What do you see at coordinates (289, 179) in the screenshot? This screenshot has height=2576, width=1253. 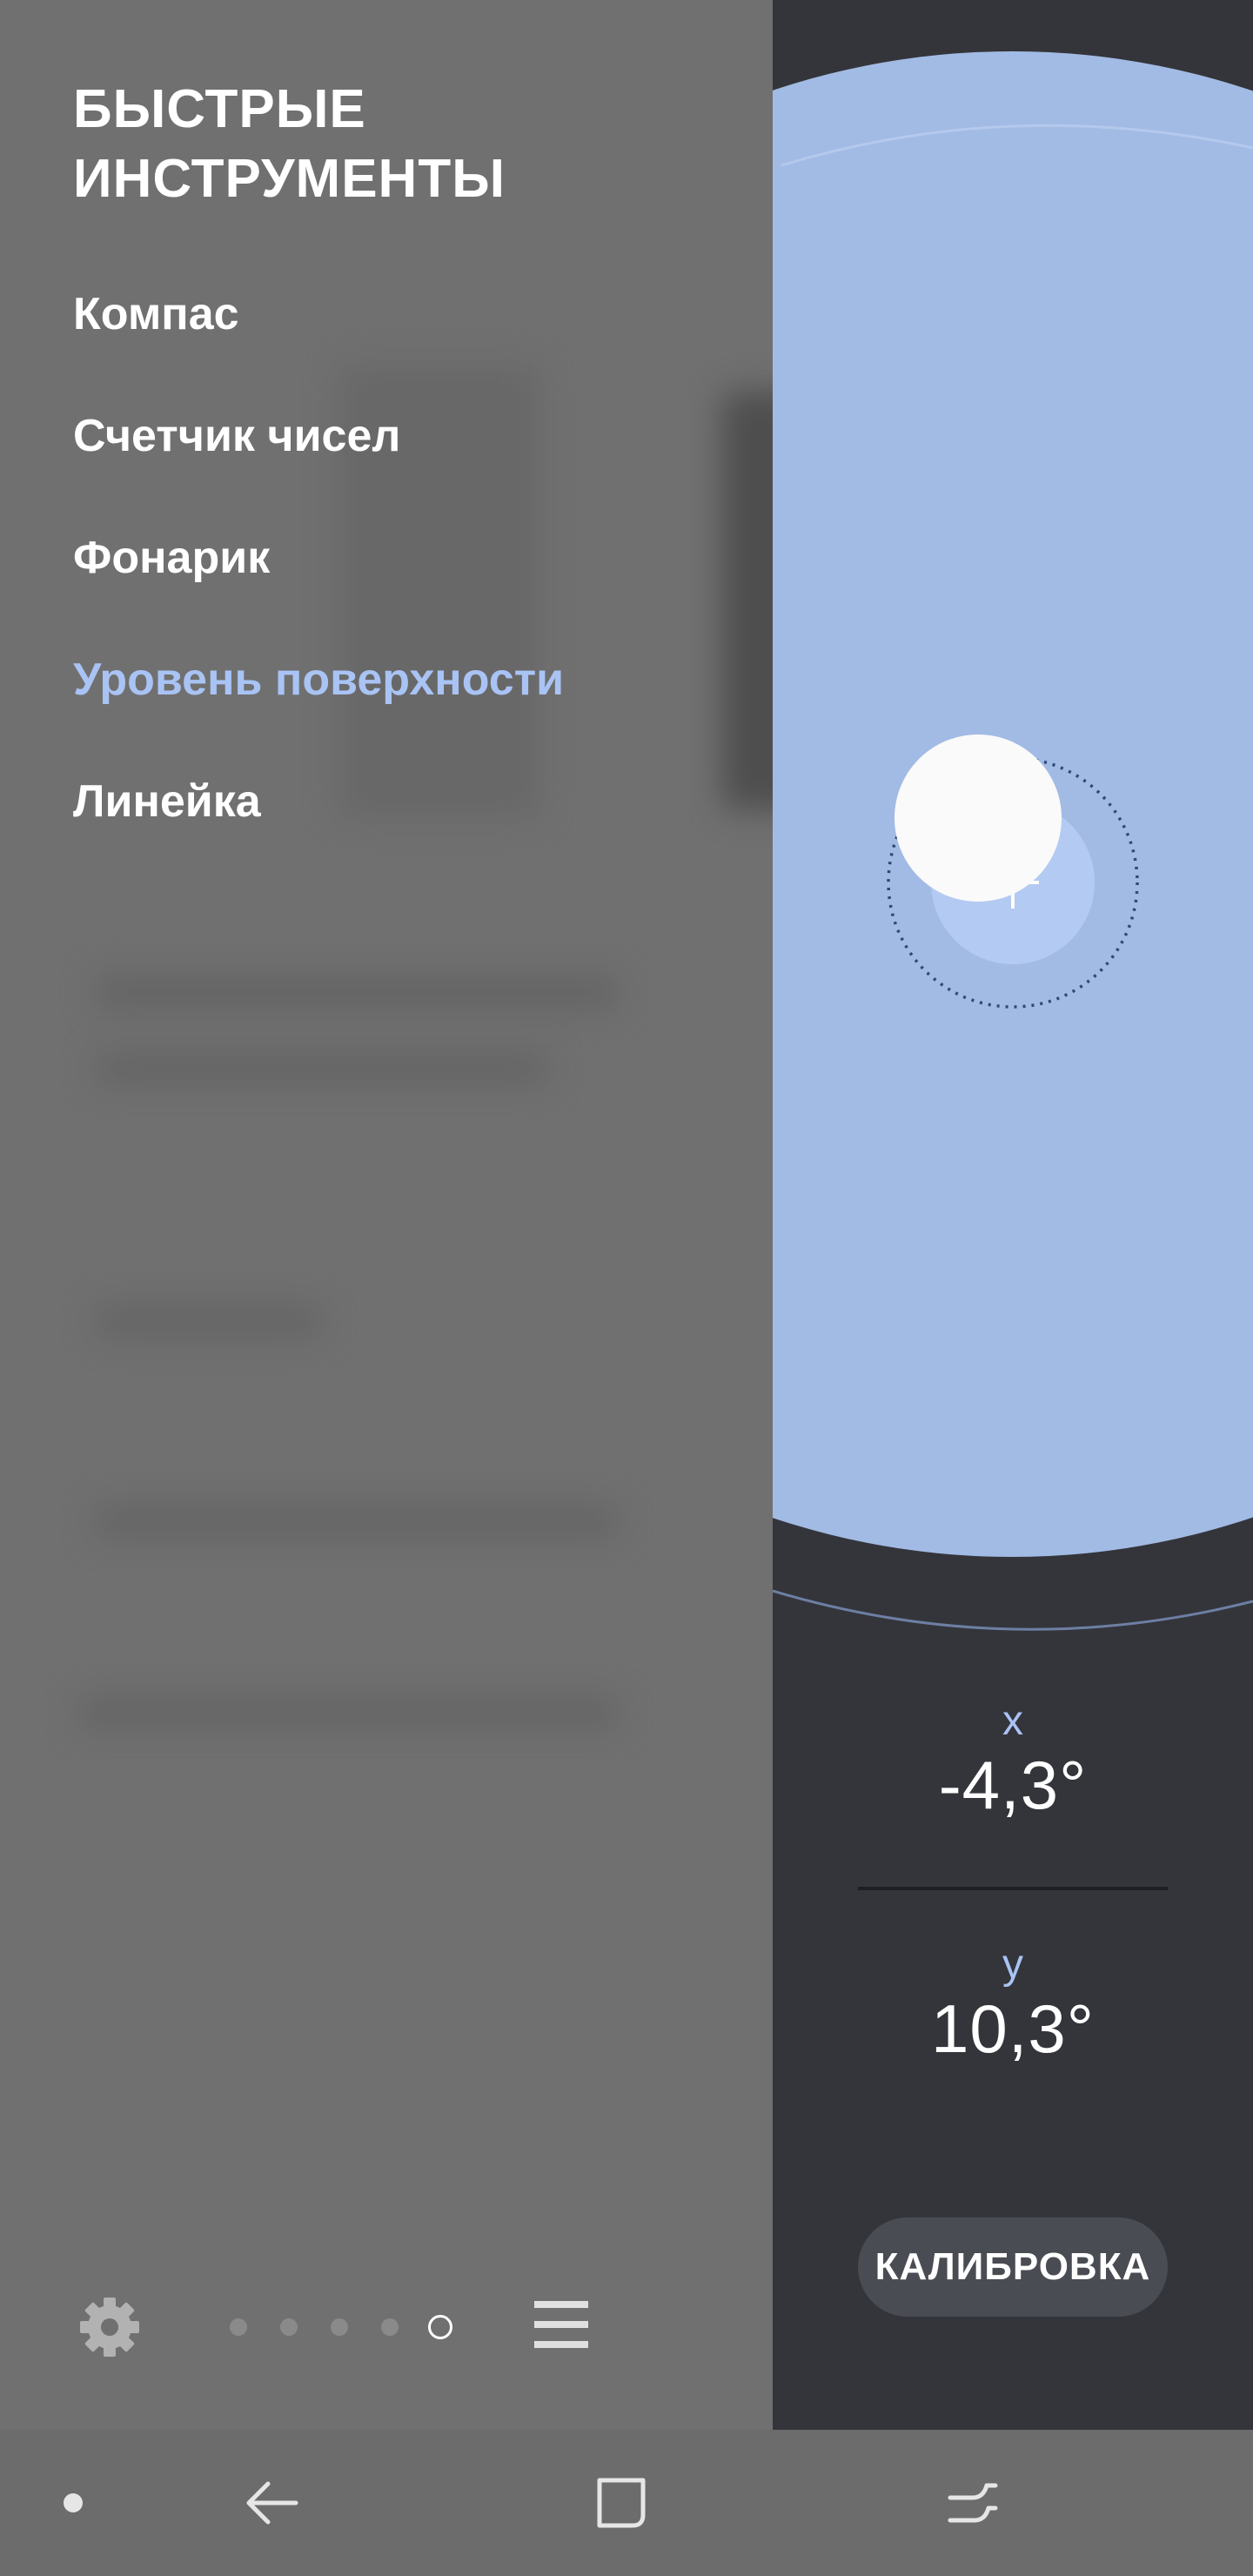 I see `drawer-title-line-2: ИНСТРУМЕНТЫ` at bounding box center [289, 179].